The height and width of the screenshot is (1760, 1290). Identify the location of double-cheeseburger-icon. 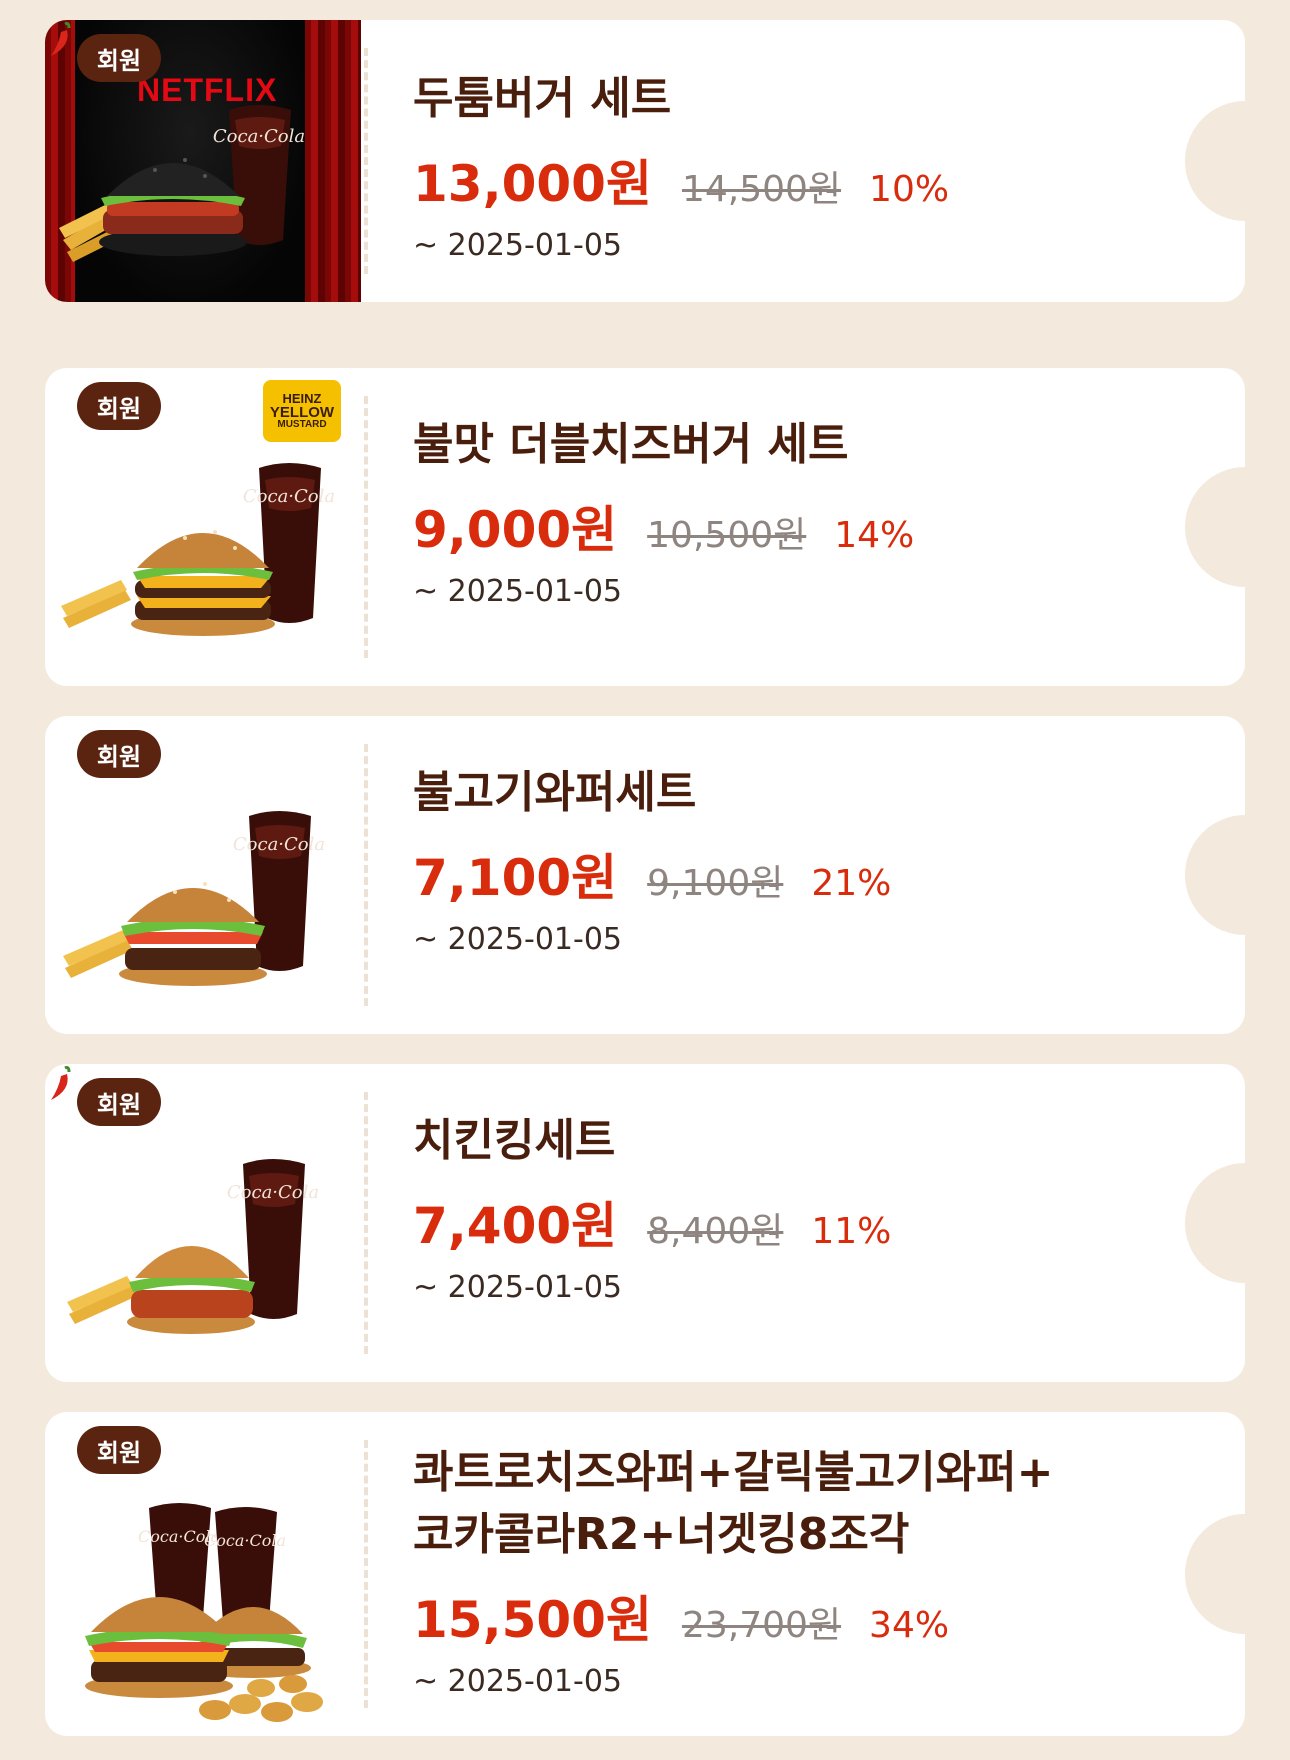
(203, 583).